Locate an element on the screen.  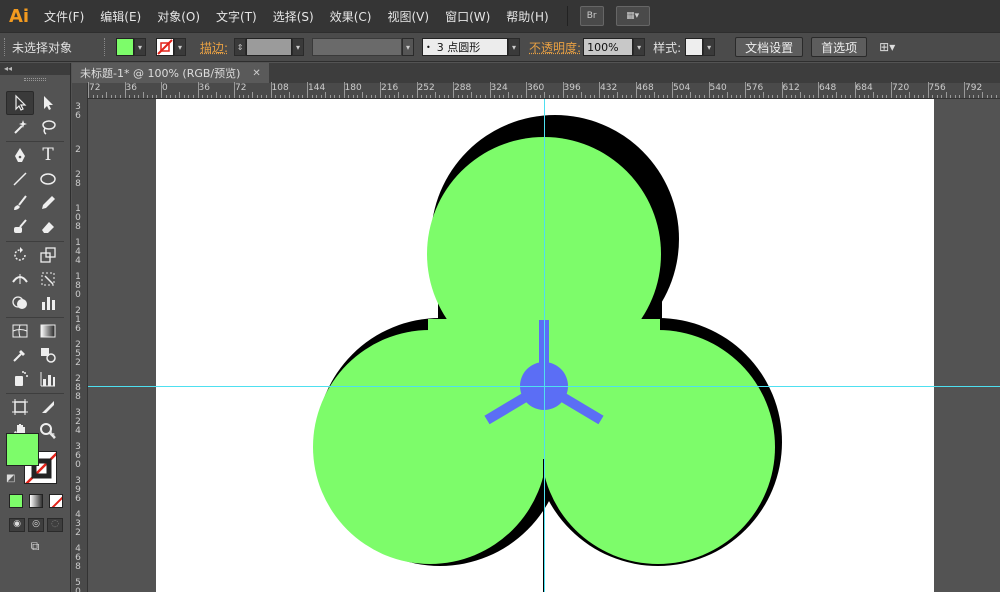
ruler-label: 2 5 2 is located at coordinates (78, 354).